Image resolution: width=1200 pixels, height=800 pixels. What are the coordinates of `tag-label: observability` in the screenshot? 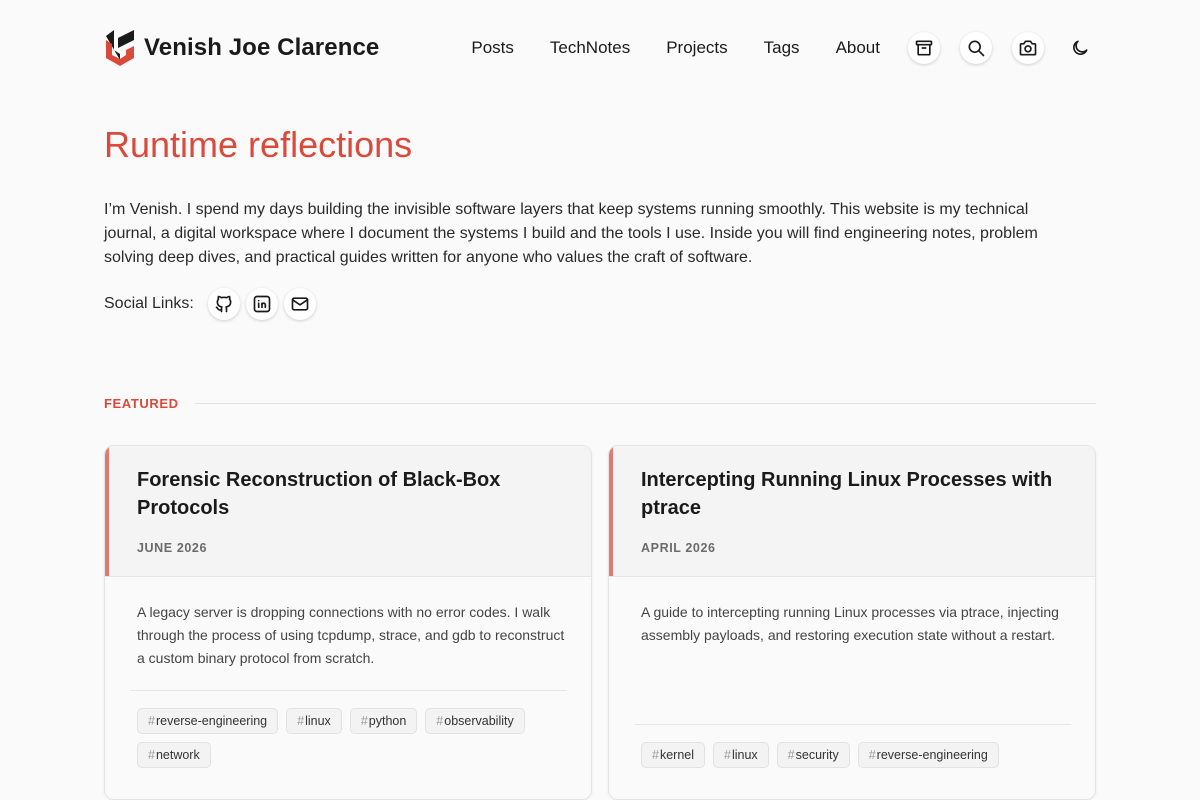 It's located at (479, 721).